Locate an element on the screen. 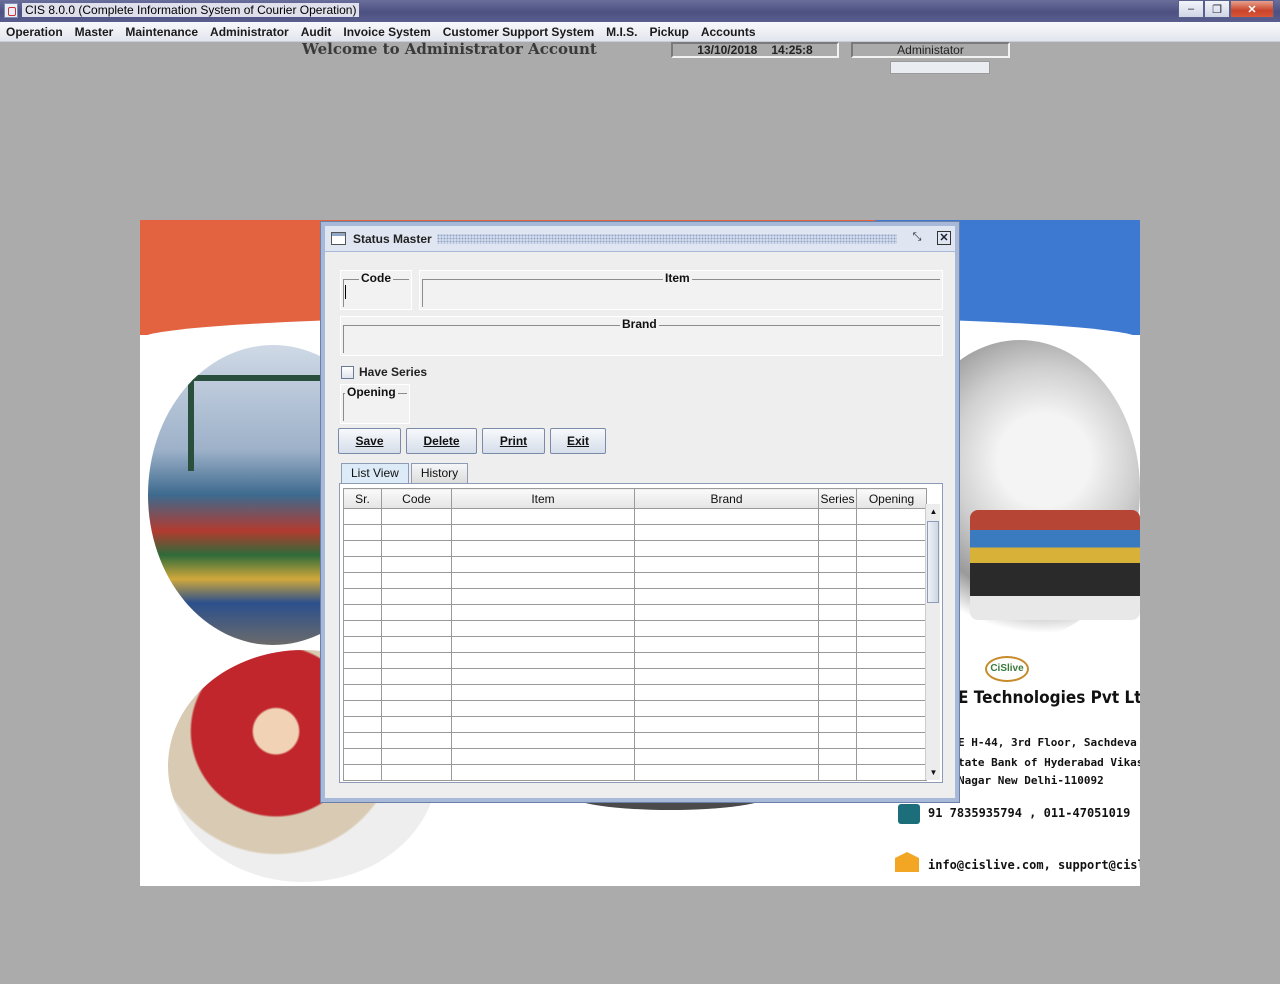 This screenshot has height=984, width=1280. restore-button: ❐ is located at coordinates (1217, 9).